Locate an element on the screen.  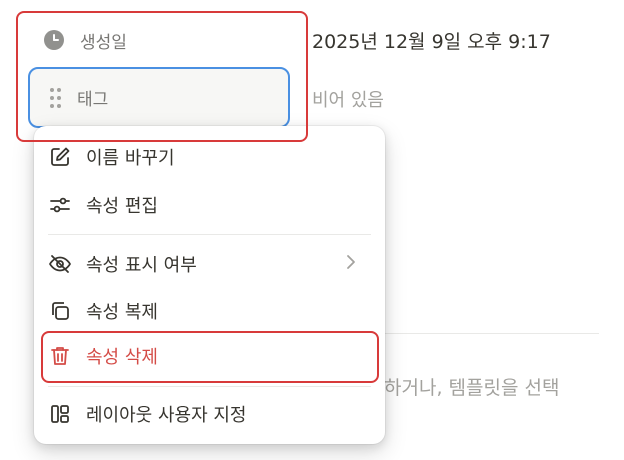
drag-handle-icon is located at coordinates (55, 97).